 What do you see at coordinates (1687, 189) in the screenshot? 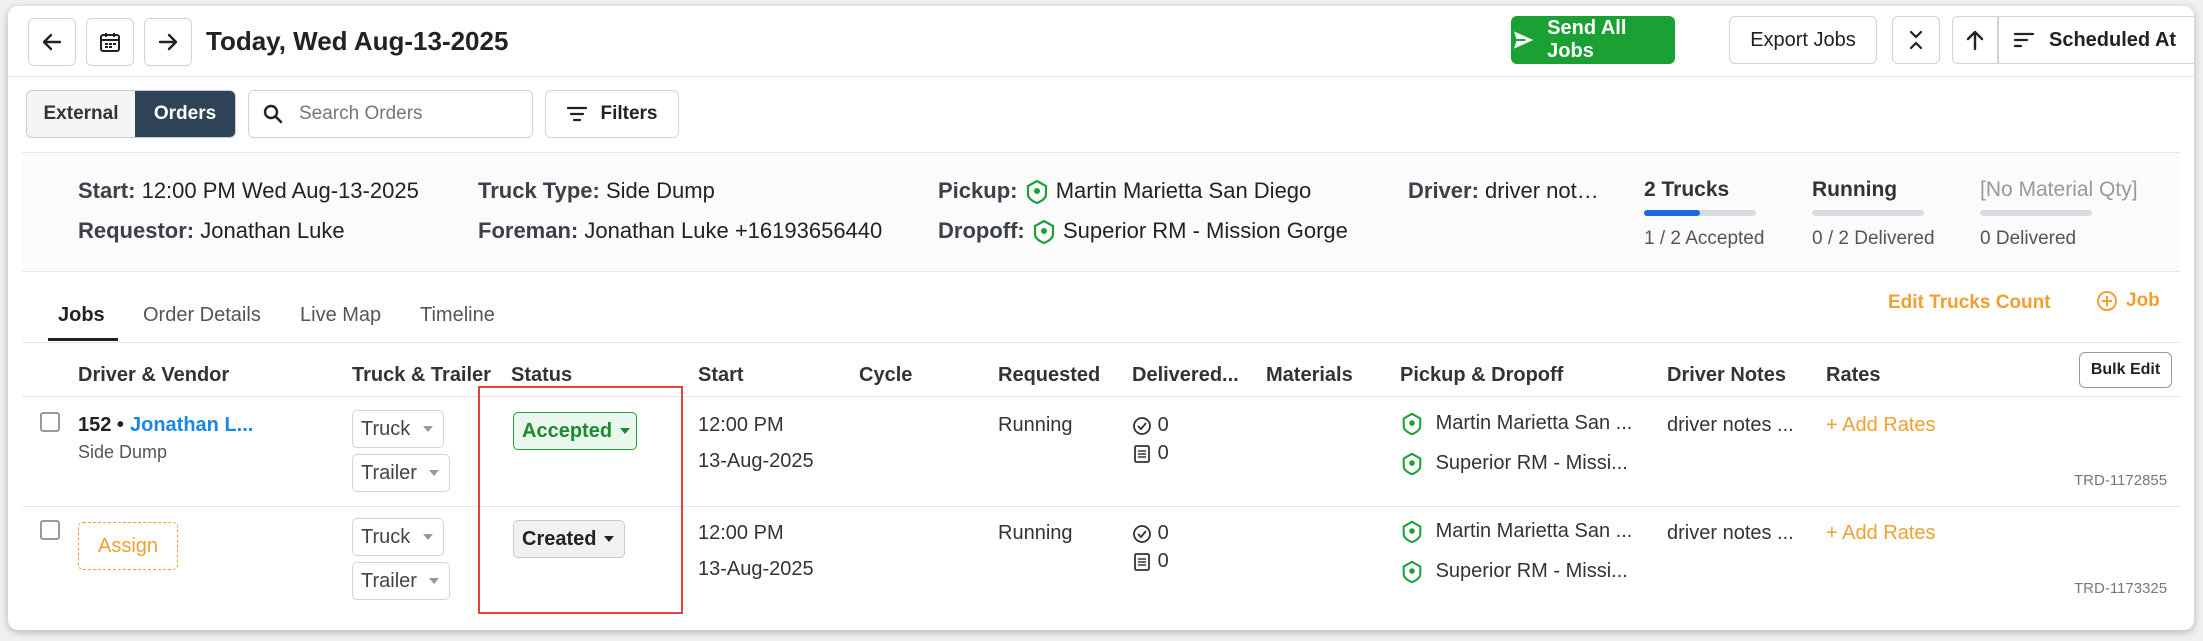
I see `trucks-stat-title: 2 Trucks` at bounding box center [1687, 189].